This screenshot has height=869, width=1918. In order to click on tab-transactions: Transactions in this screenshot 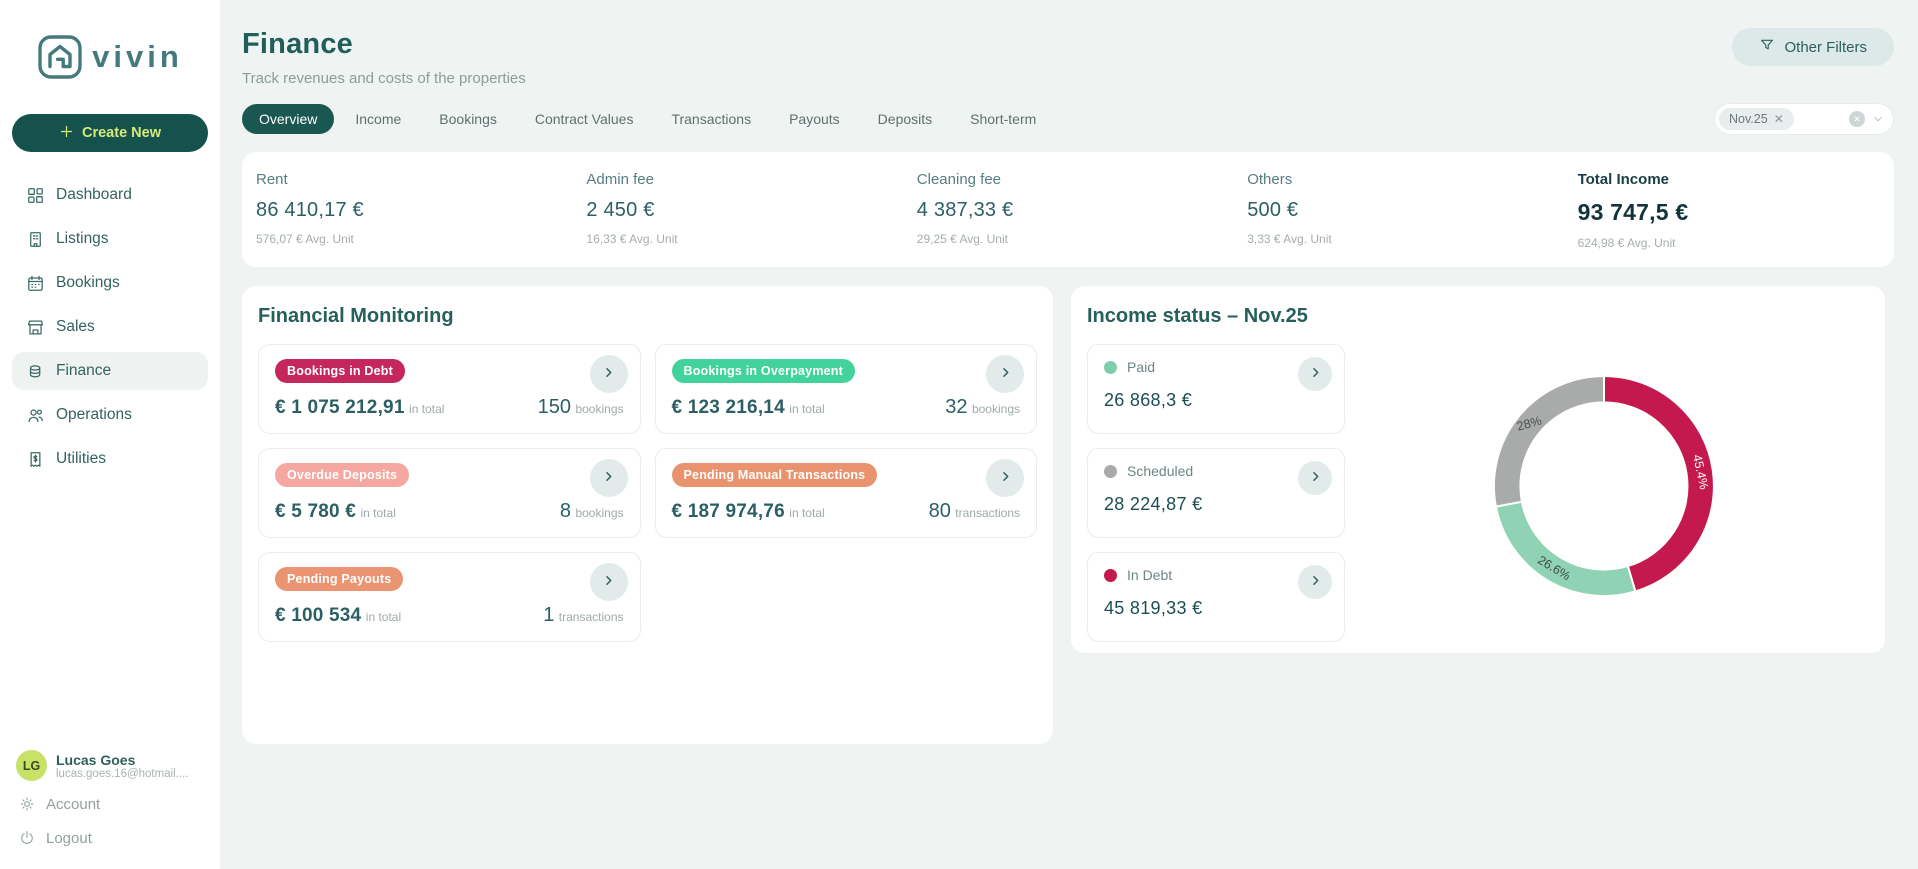, I will do `click(711, 119)`.